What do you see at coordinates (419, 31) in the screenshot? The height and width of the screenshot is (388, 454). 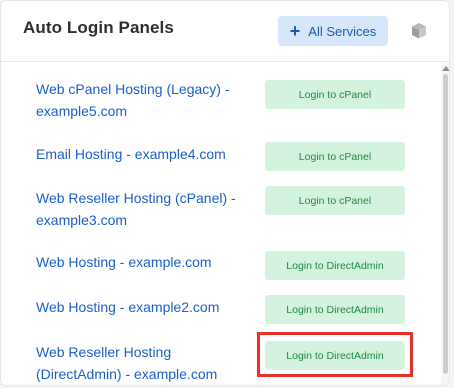 I see `cube-icon` at bounding box center [419, 31].